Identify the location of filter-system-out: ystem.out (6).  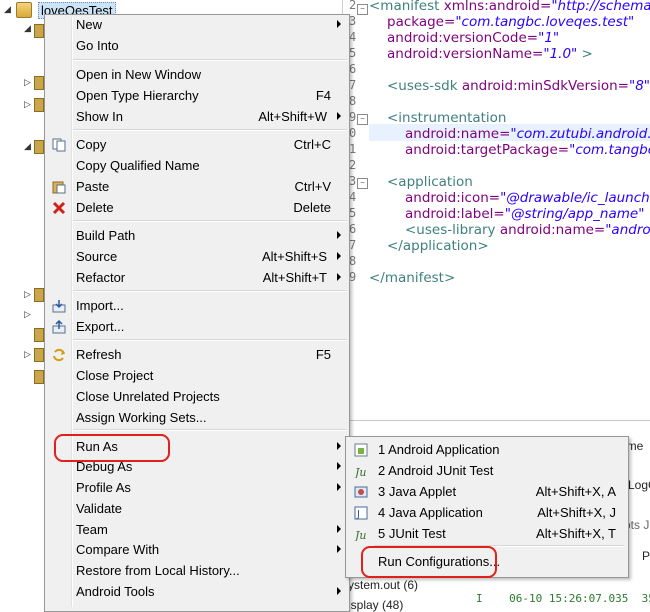
(383, 585).